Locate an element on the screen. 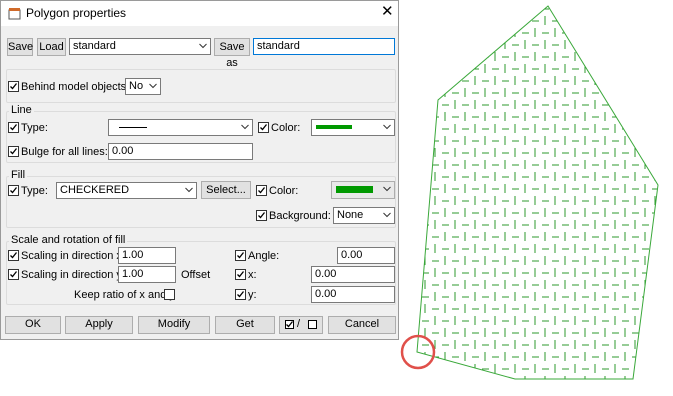  behind-checkbox is located at coordinates (13, 86).